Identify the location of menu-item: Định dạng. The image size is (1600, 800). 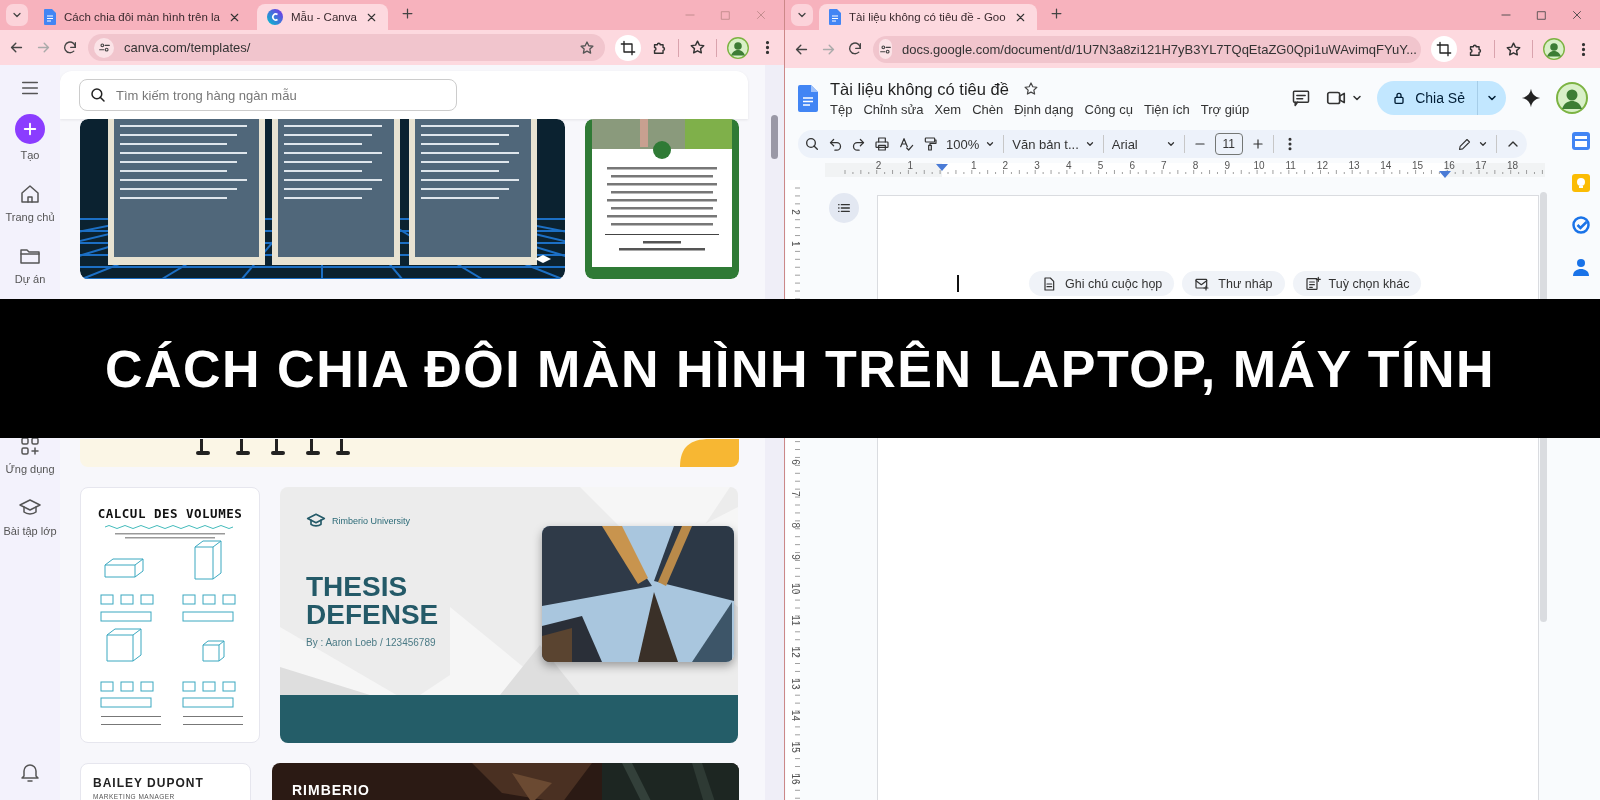
(1044, 109).